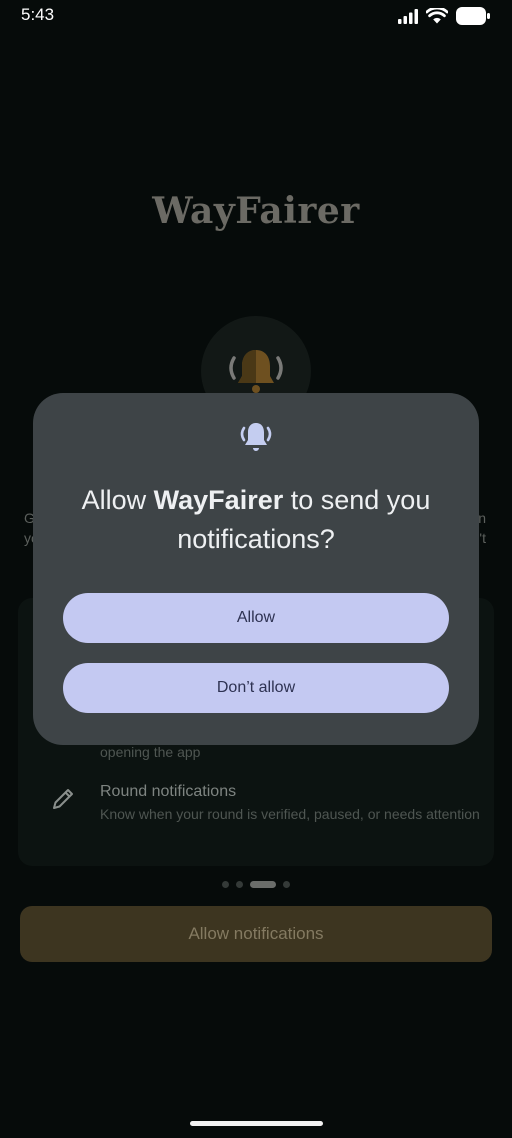 The width and height of the screenshot is (512, 1138). Describe the element at coordinates (256, 618) in the screenshot. I see `allow-button: Allow` at that location.